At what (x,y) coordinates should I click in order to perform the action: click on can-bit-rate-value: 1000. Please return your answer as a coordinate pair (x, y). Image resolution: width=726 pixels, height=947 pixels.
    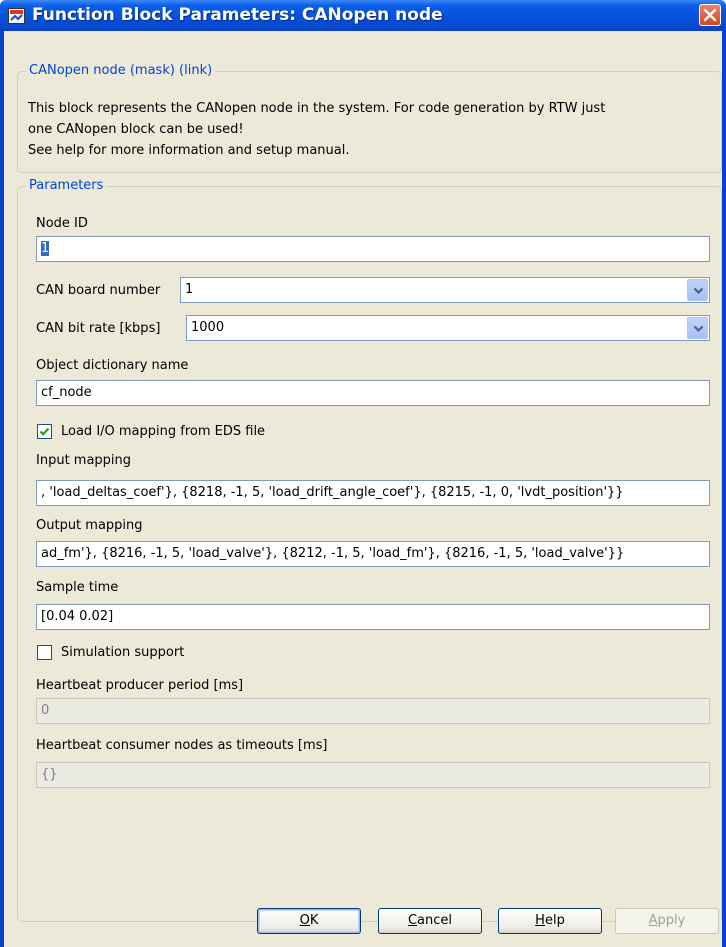
    Looking at the image, I should click on (208, 327).